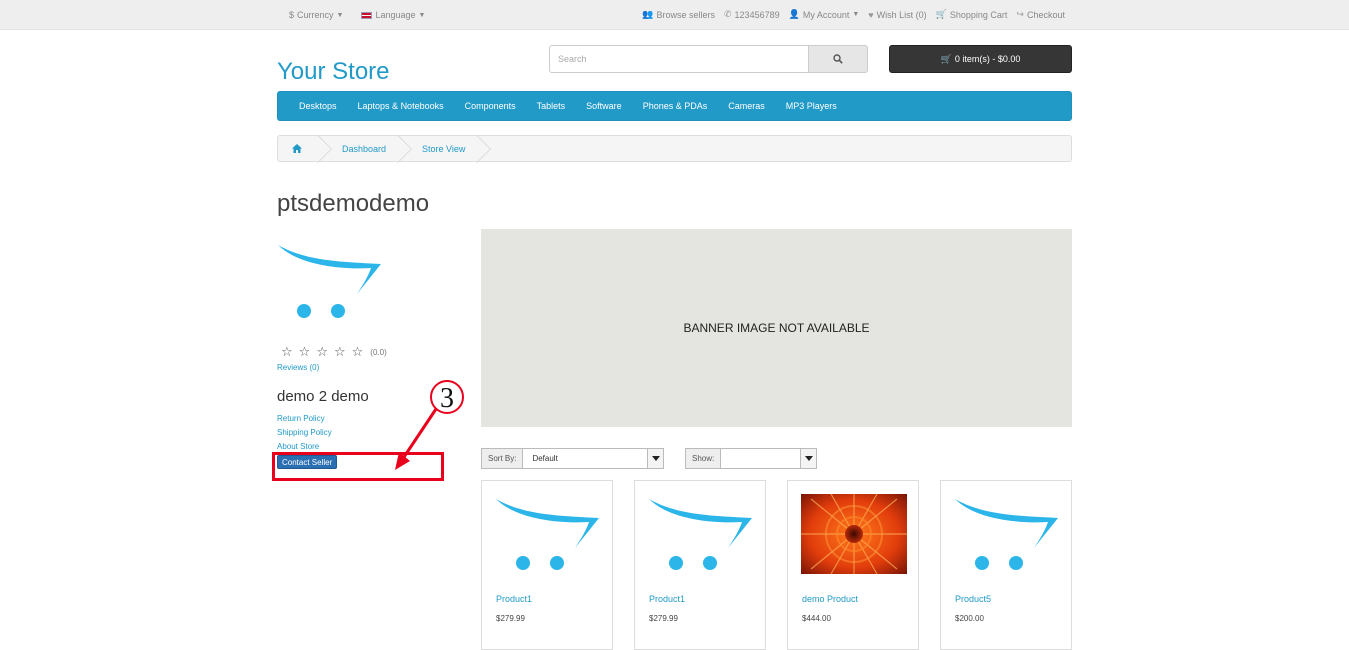  Describe the element at coordinates (746, 106) in the screenshot. I see `menu-item-cameras: Cameras` at that location.